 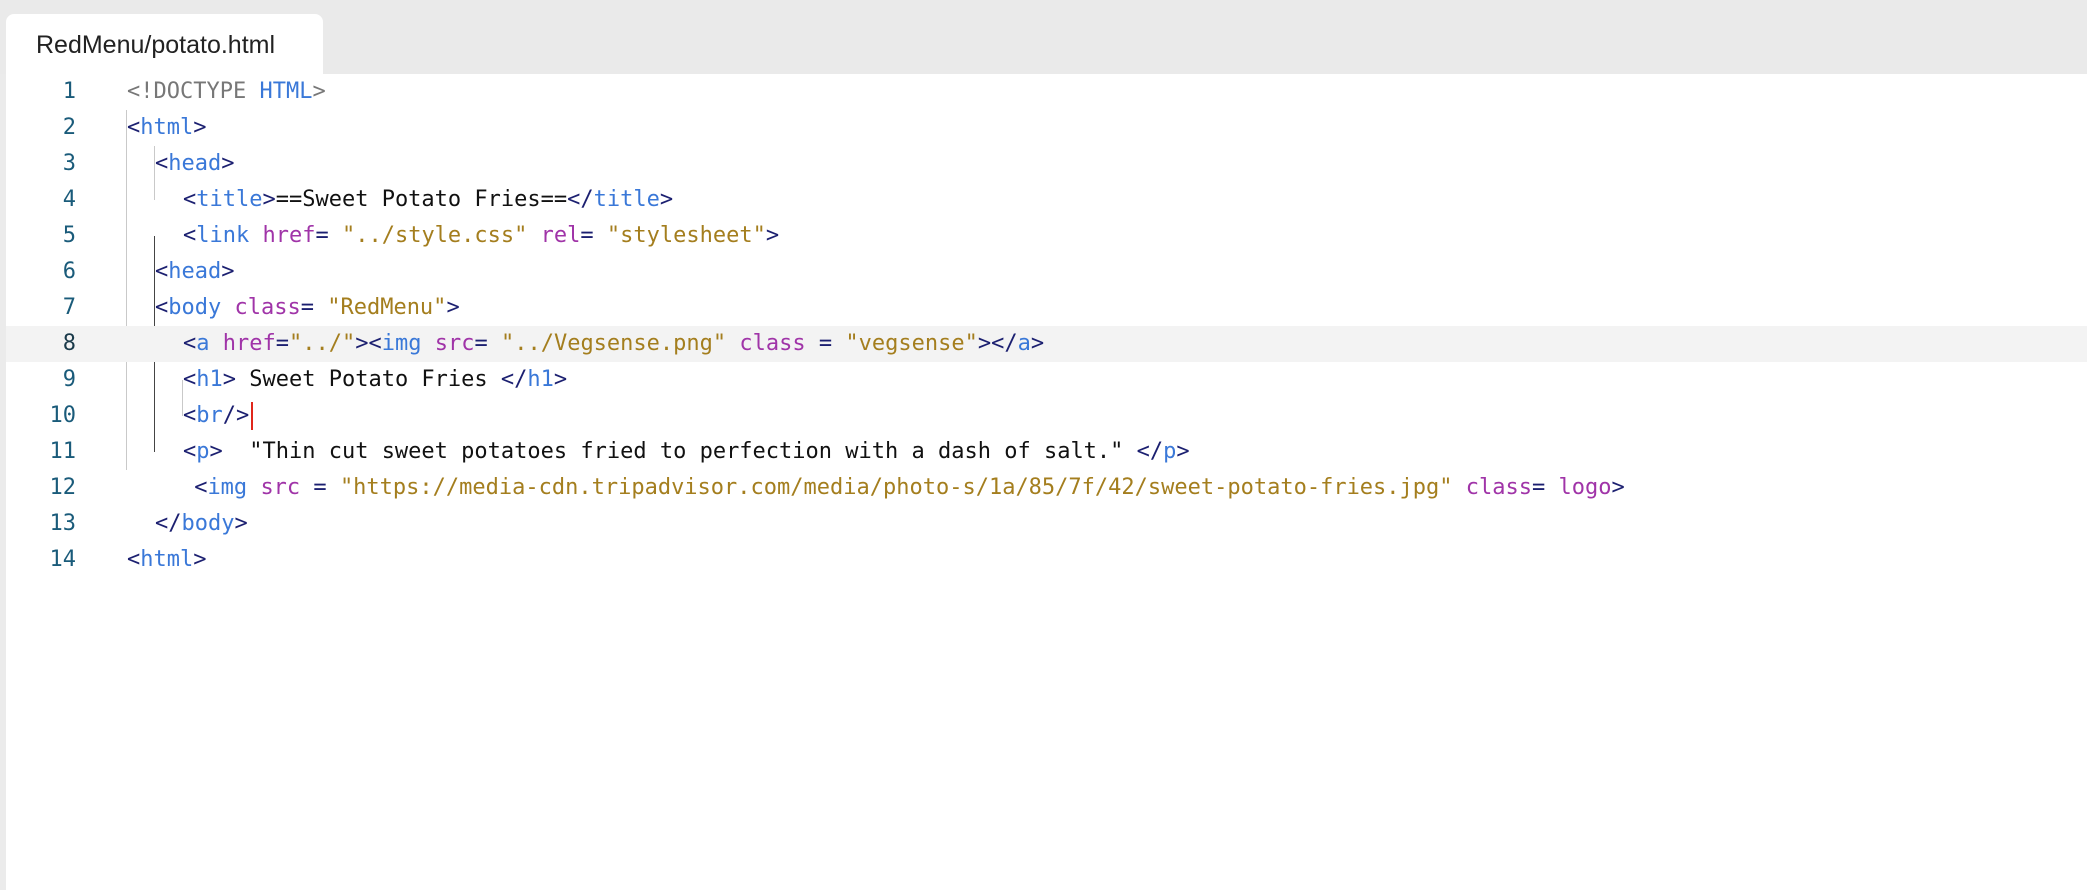 I want to click on token-text: Sweet Potato Fries, so click(x=368, y=379).